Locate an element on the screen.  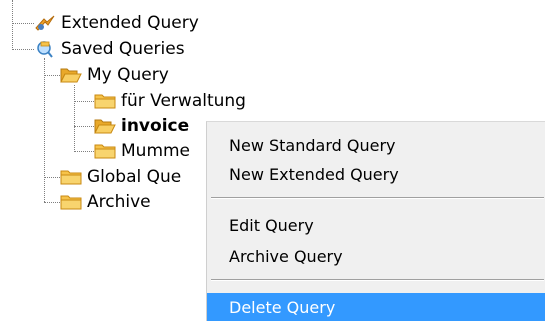
tree-node-extended-query: Extended Query is located at coordinates (116, 23).